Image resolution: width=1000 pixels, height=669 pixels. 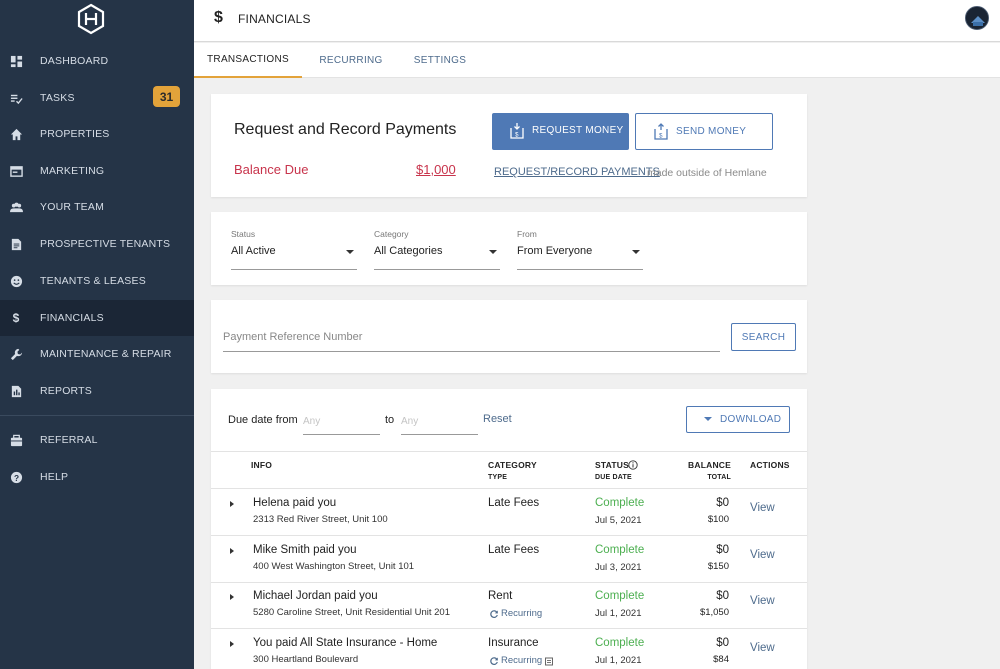 I want to click on caret-down-icon, so click(x=708, y=419).